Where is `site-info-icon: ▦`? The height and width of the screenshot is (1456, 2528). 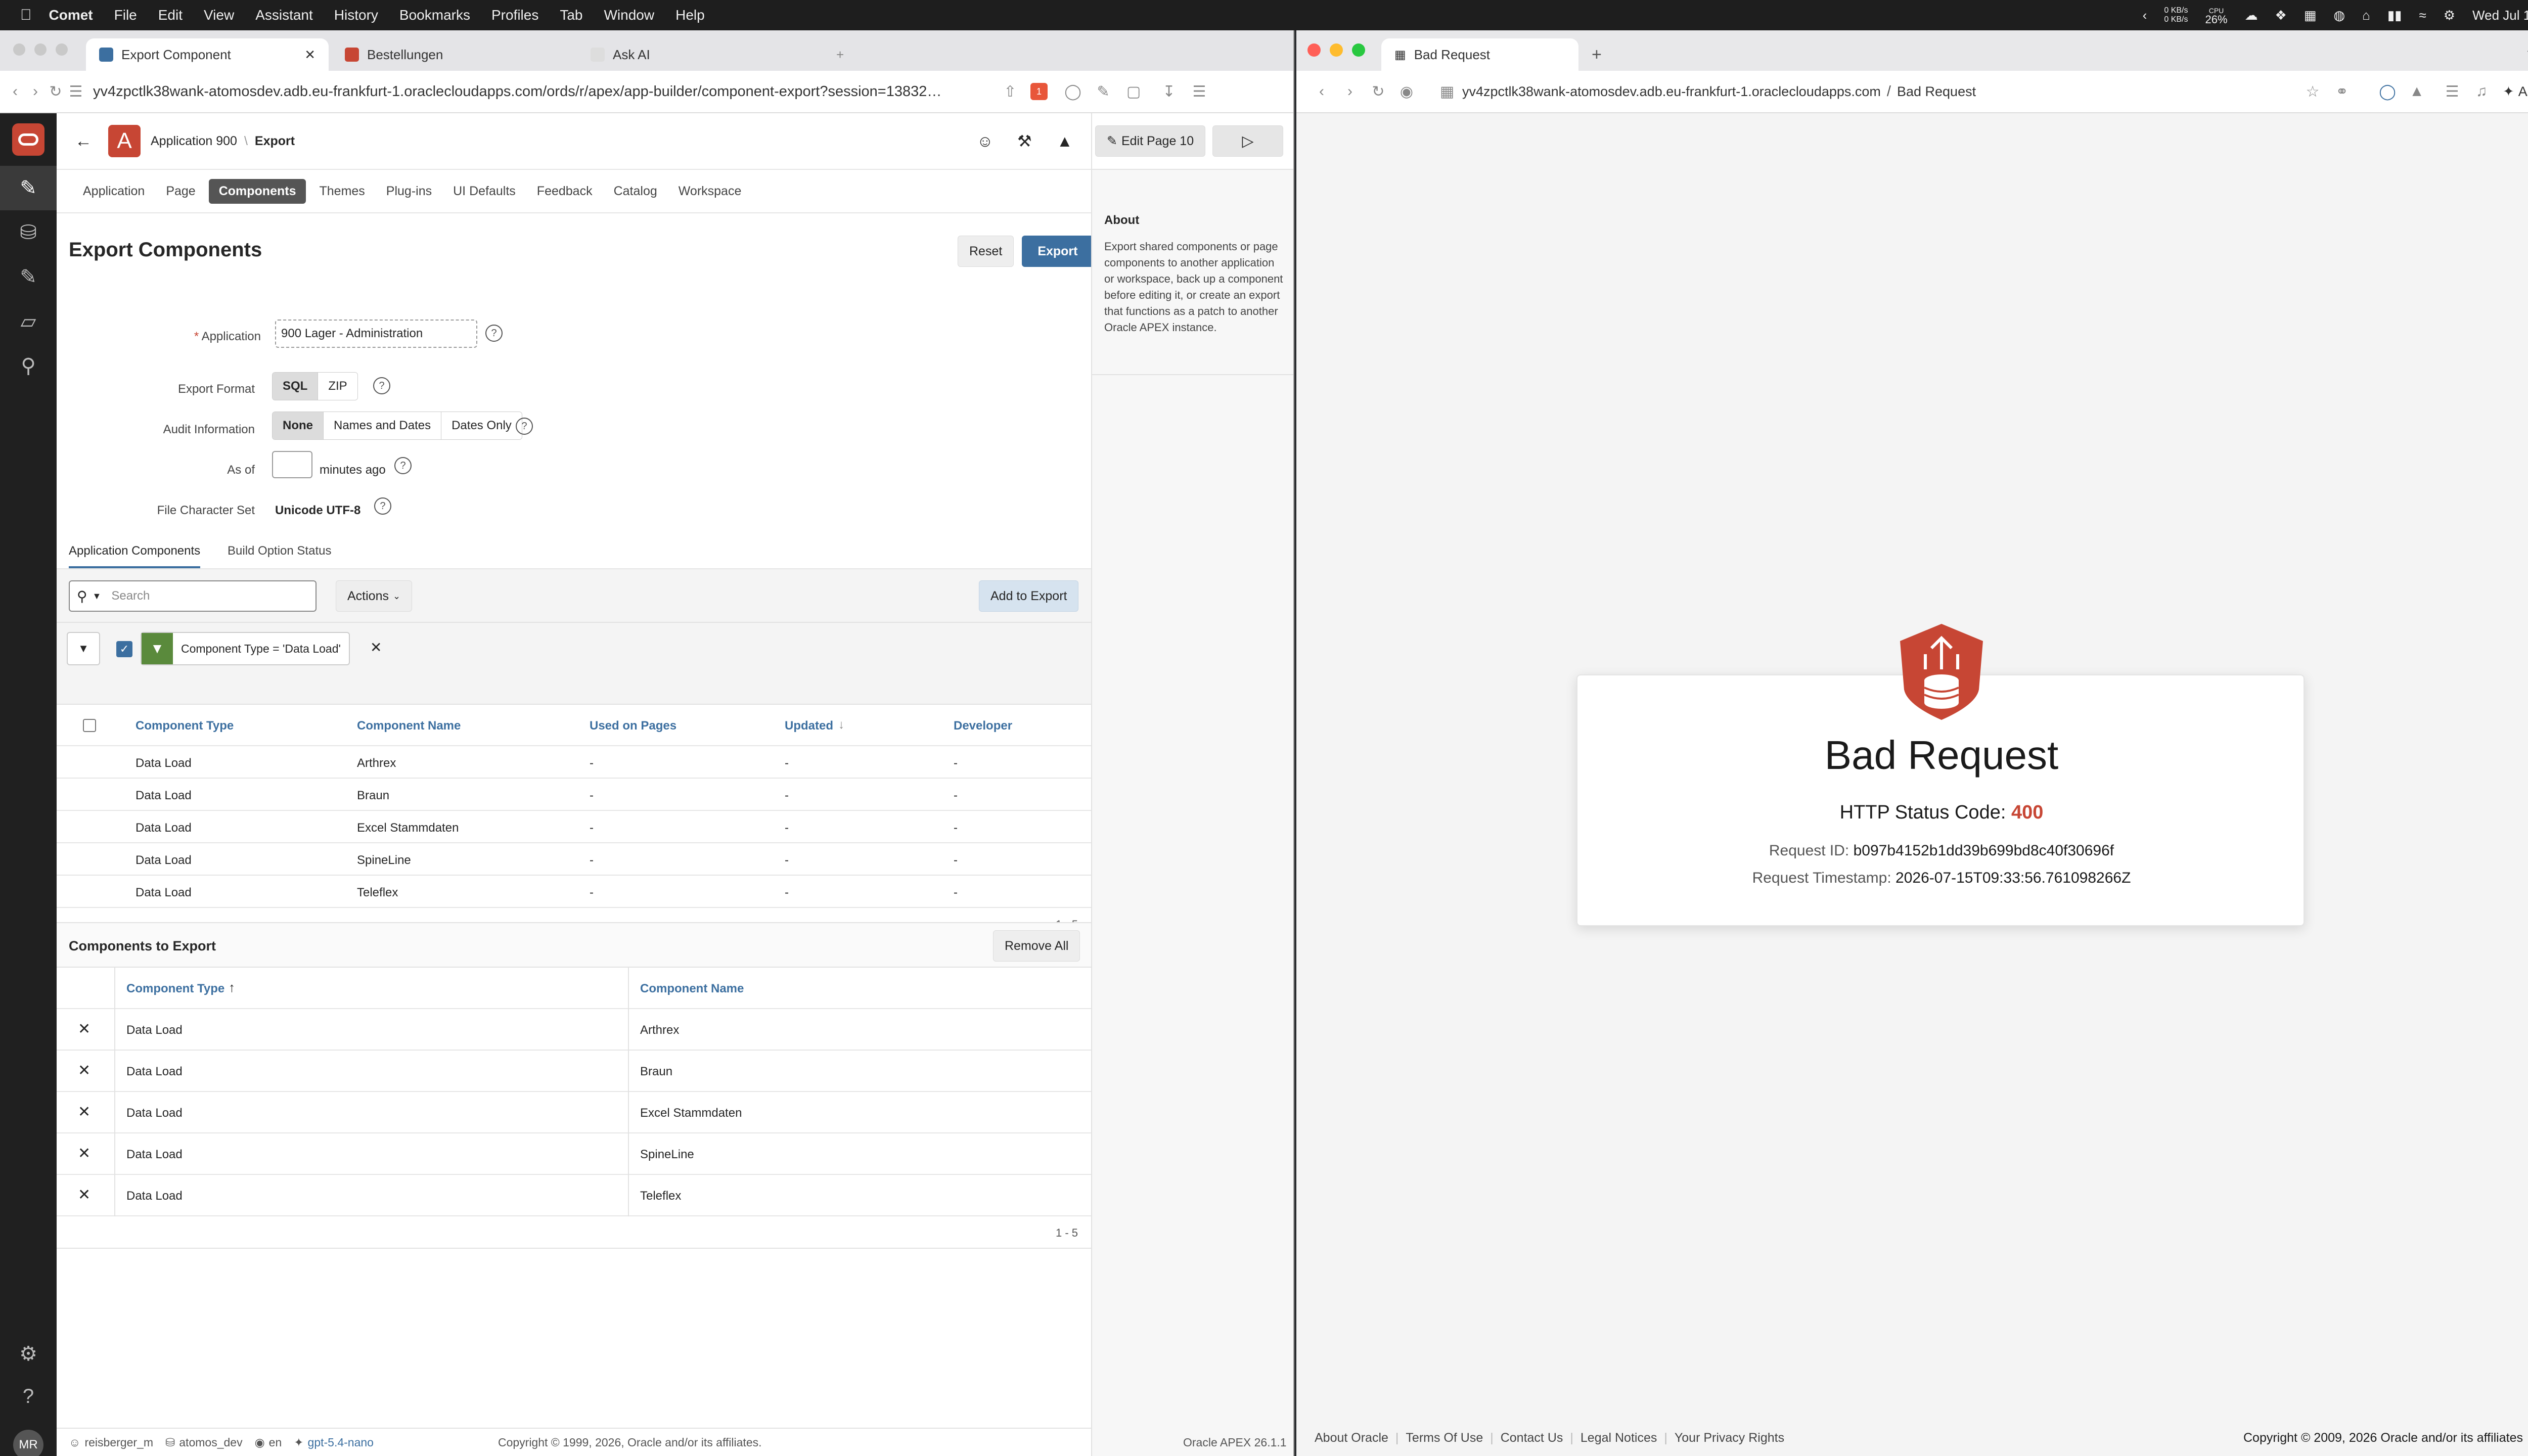
site-info-icon: ▦ is located at coordinates (1447, 91).